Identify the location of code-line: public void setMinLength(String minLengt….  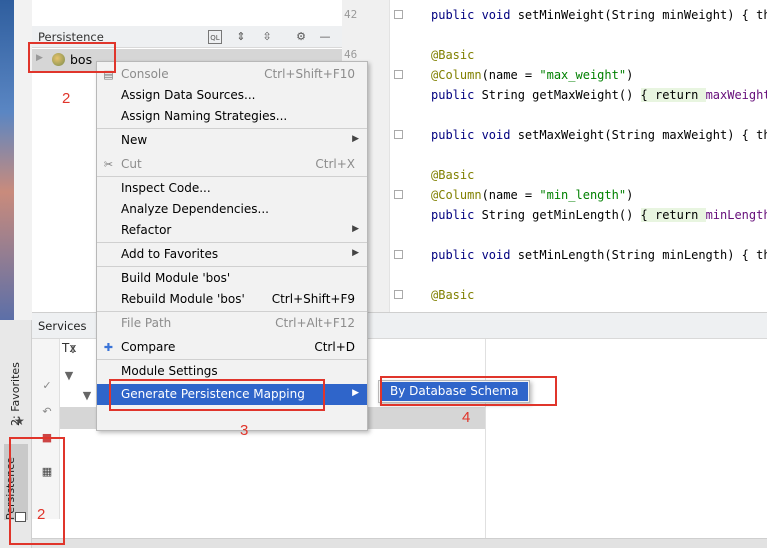
(599, 255).